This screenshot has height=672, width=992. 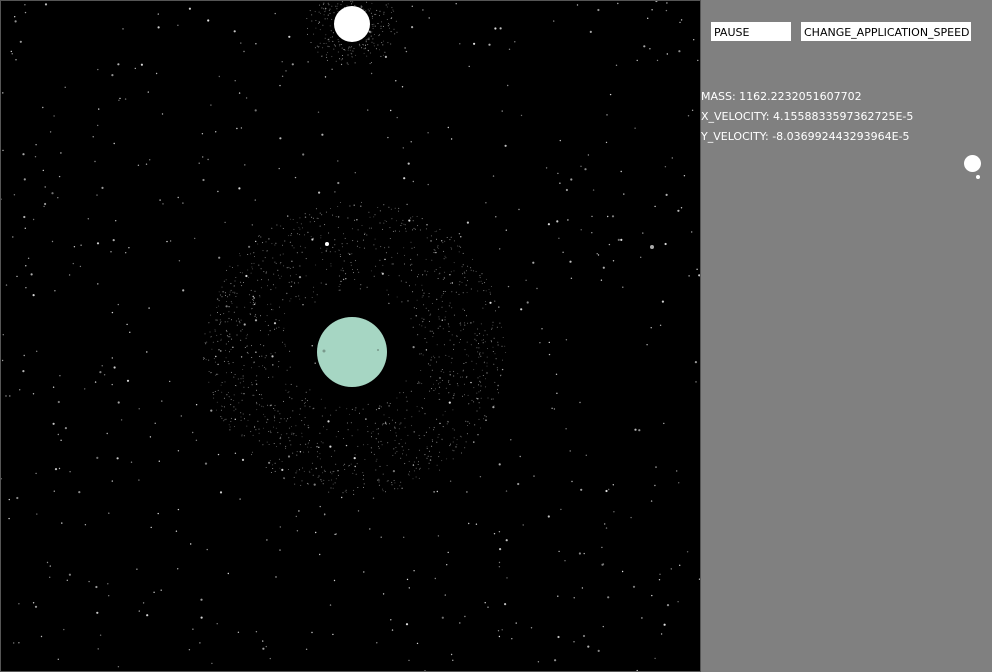 What do you see at coordinates (352, 24) in the screenshot?
I see `sun-body` at bounding box center [352, 24].